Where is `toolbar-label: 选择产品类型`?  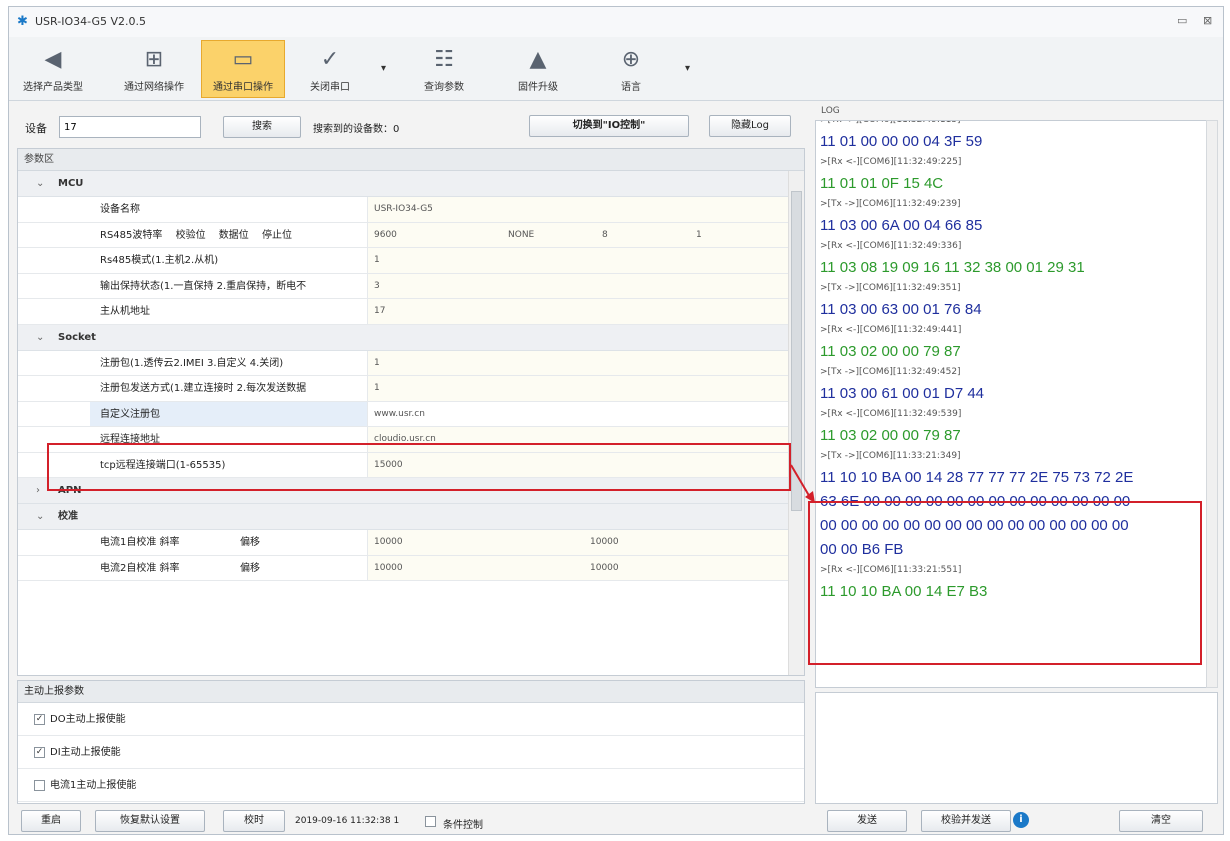
toolbar-label: 选择产品类型 is located at coordinates (53, 87).